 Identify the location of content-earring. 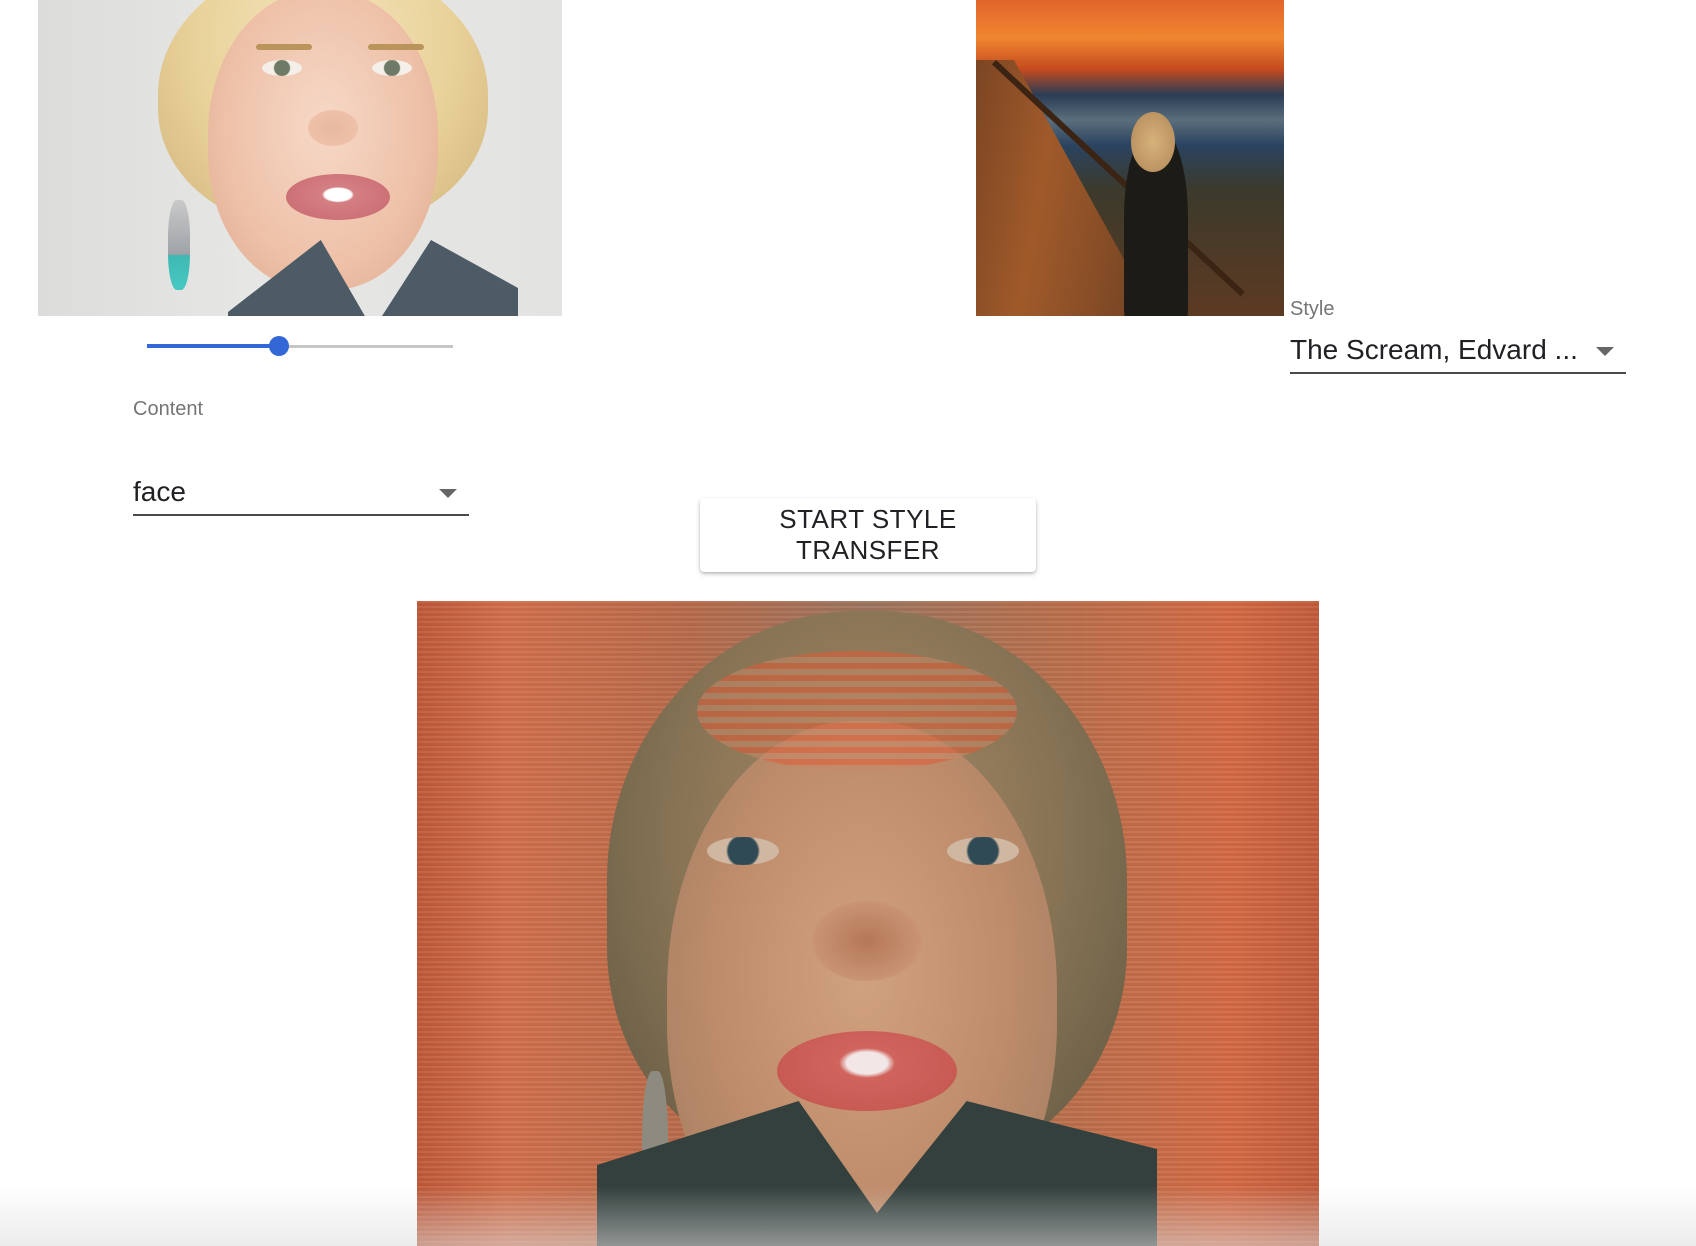
(179, 245).